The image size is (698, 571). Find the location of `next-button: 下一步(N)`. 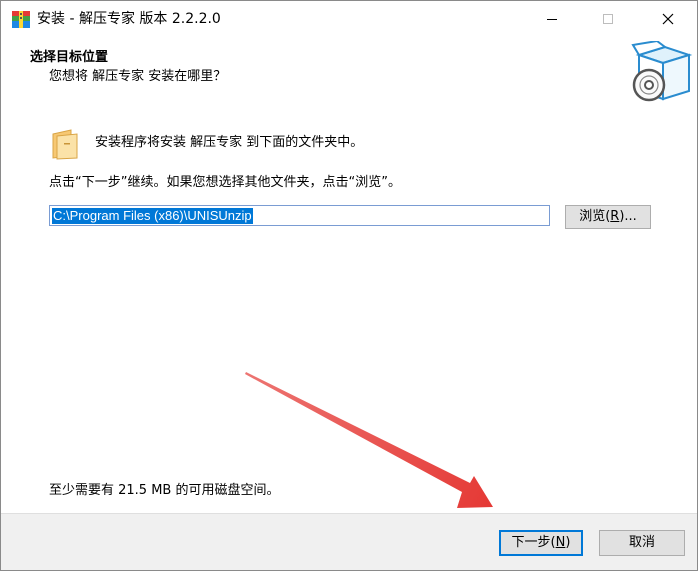

next-button: 下一步(N) is located at coordinates (541, 543).